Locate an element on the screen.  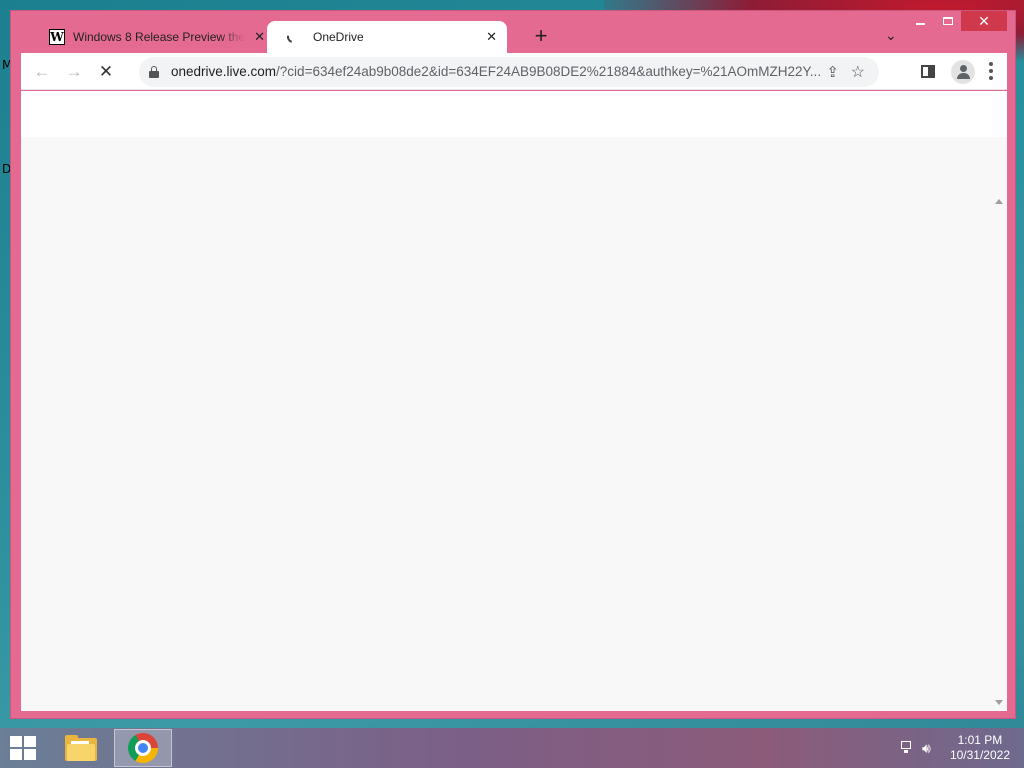
forward-button: → is located at coordinates (74, 72).